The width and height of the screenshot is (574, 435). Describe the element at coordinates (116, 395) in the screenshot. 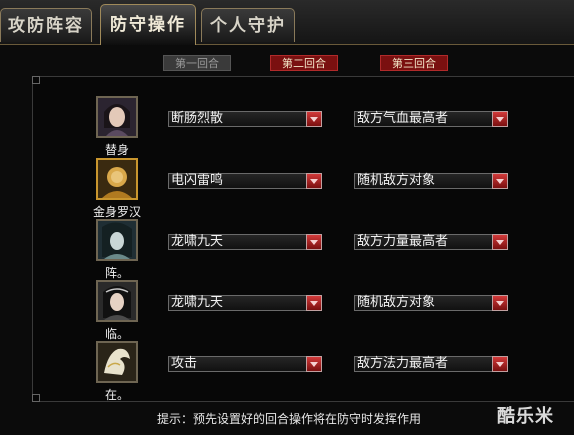

I see `character-name: 在。` at that location.